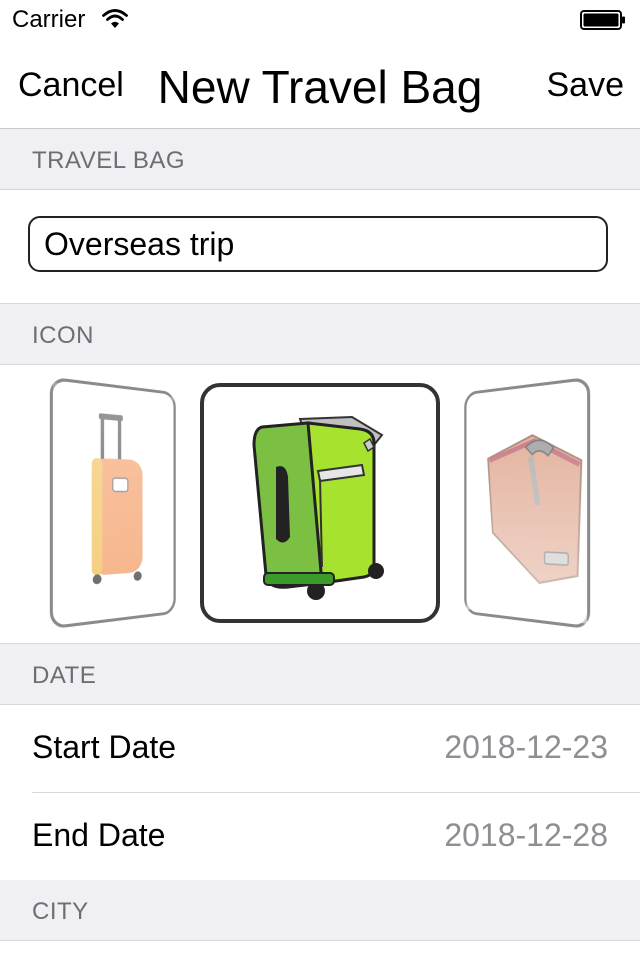  I want to click on navigation-bar: Cancel New Travel Bag Save, so click(320, 84).